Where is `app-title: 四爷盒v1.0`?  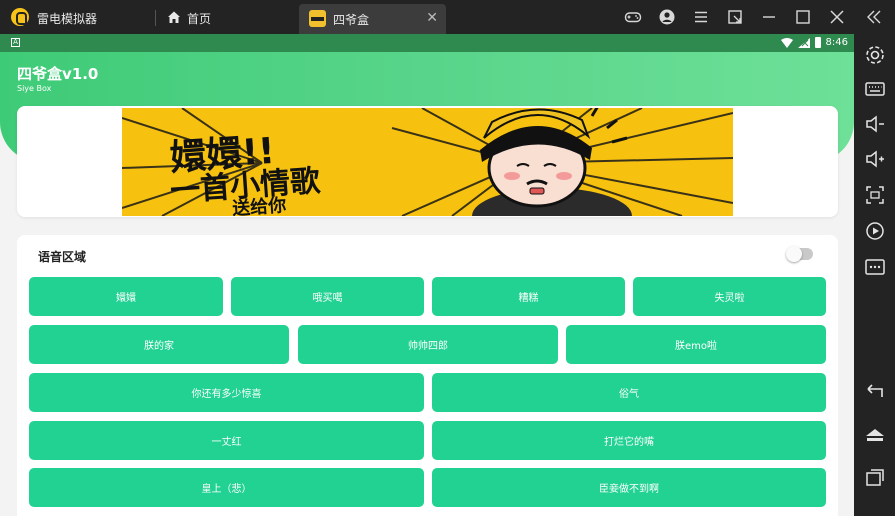
app-title: 四爷盒v1.0 is located at coordinates (58, 74).